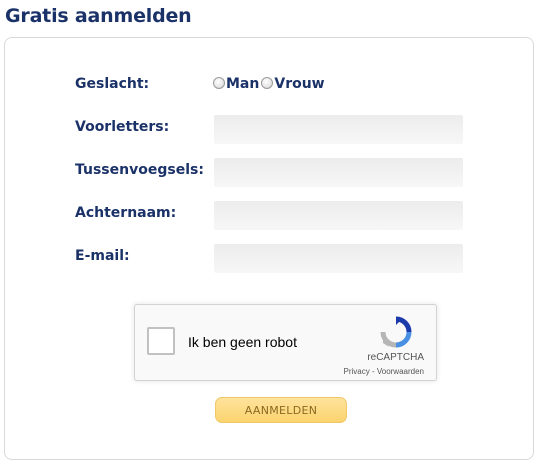  I want to click on surname-label: Achternaam:, so click(126, 213).